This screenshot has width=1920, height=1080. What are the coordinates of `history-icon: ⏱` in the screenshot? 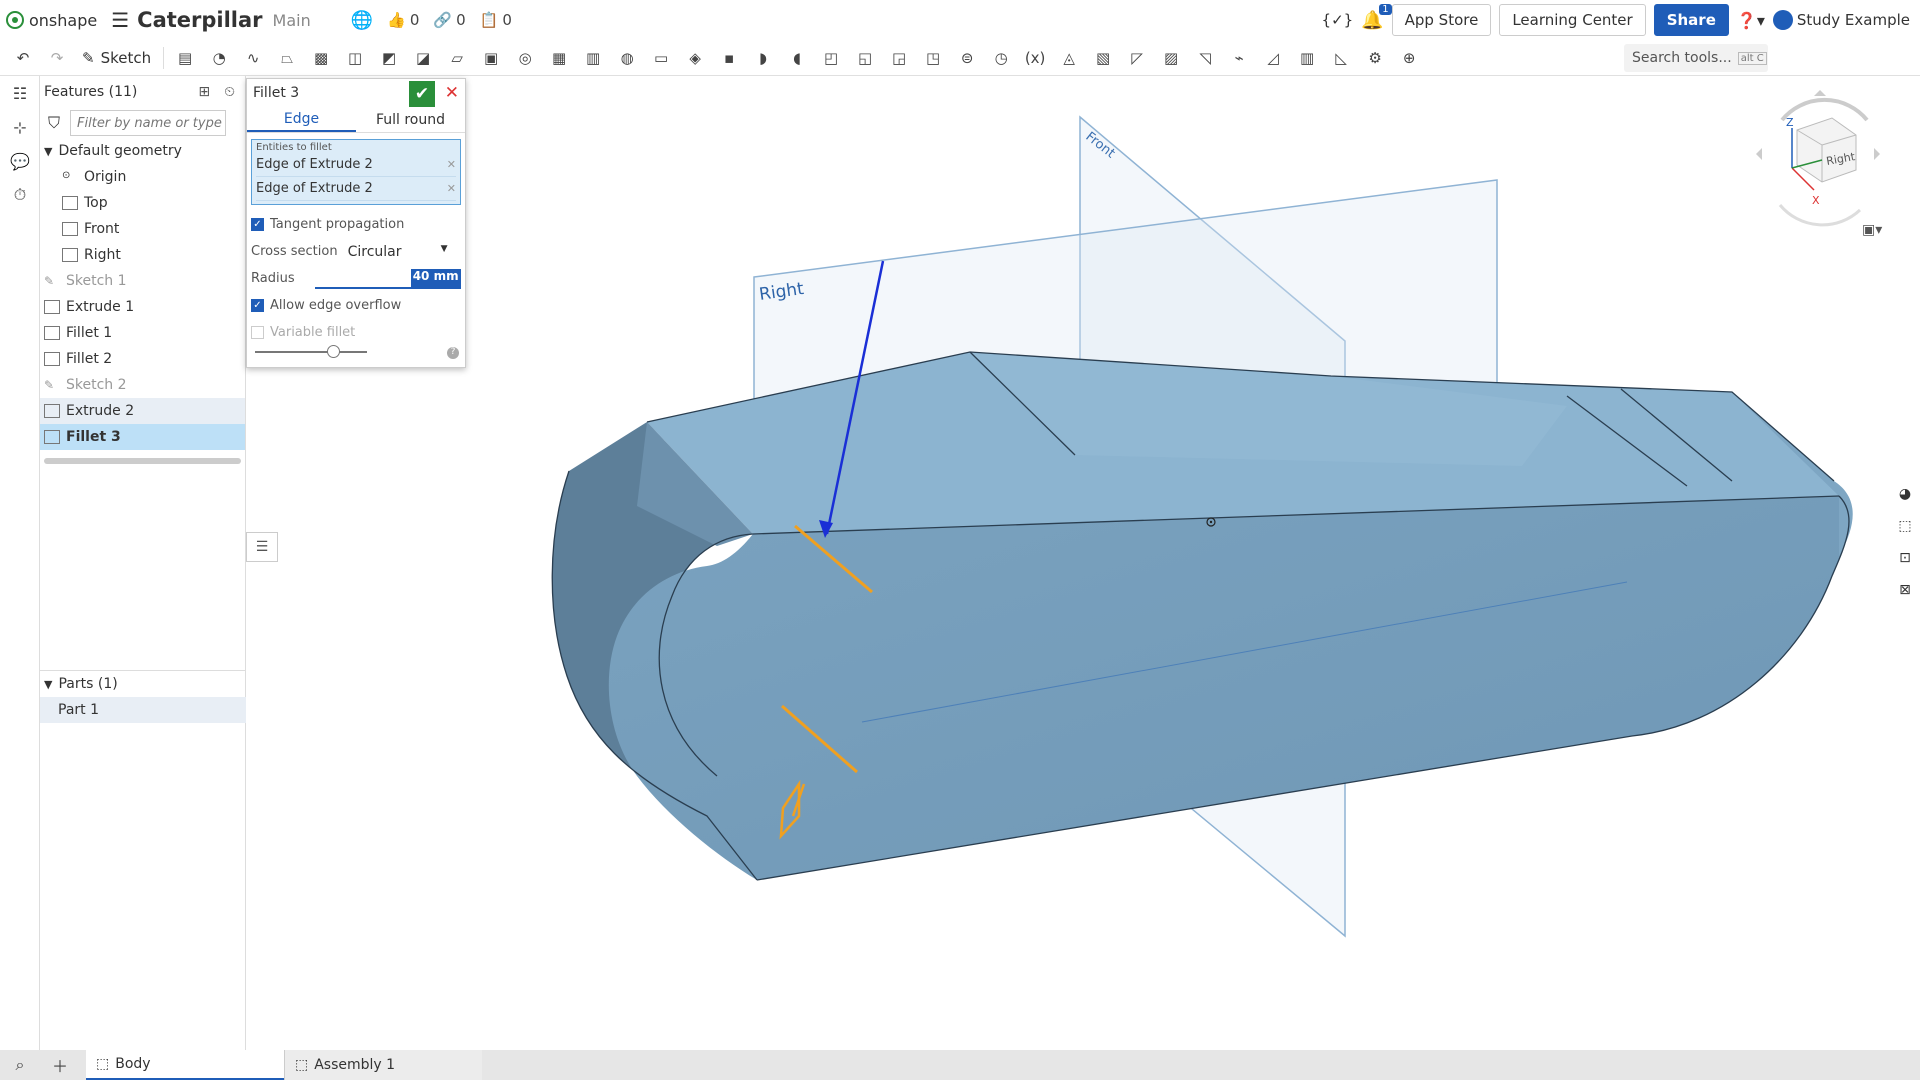 It's located at (20, 195).